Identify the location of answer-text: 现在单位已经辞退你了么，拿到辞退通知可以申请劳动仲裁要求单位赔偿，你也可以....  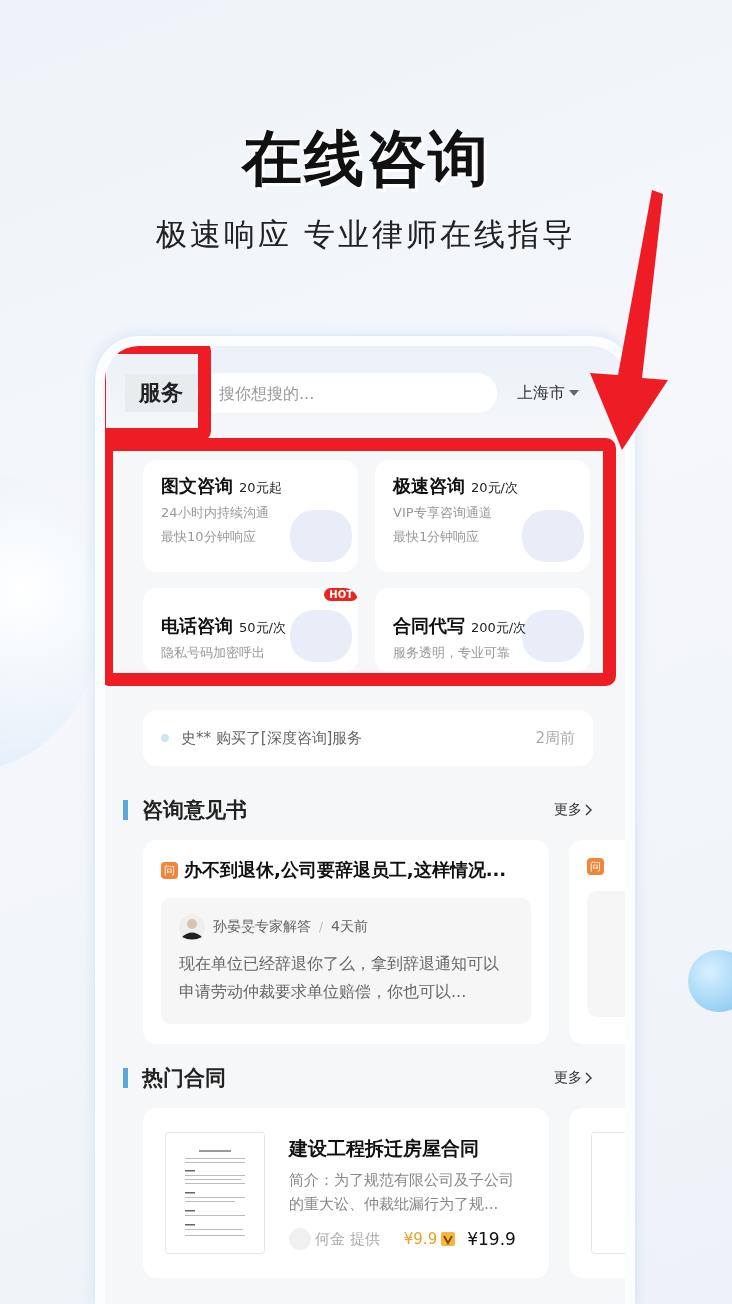
(339, 978).